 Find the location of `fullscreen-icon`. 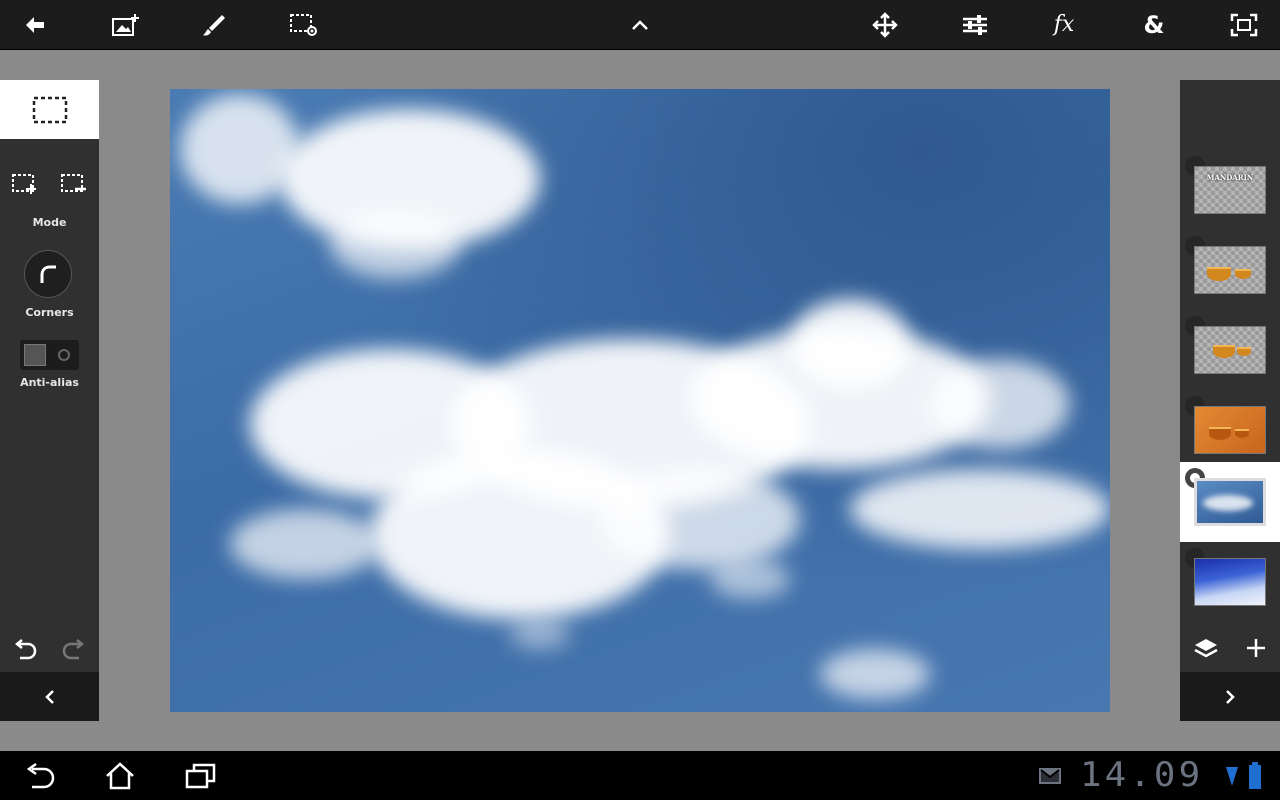

fullscreen-icon is located at coordinates (1244, 24).